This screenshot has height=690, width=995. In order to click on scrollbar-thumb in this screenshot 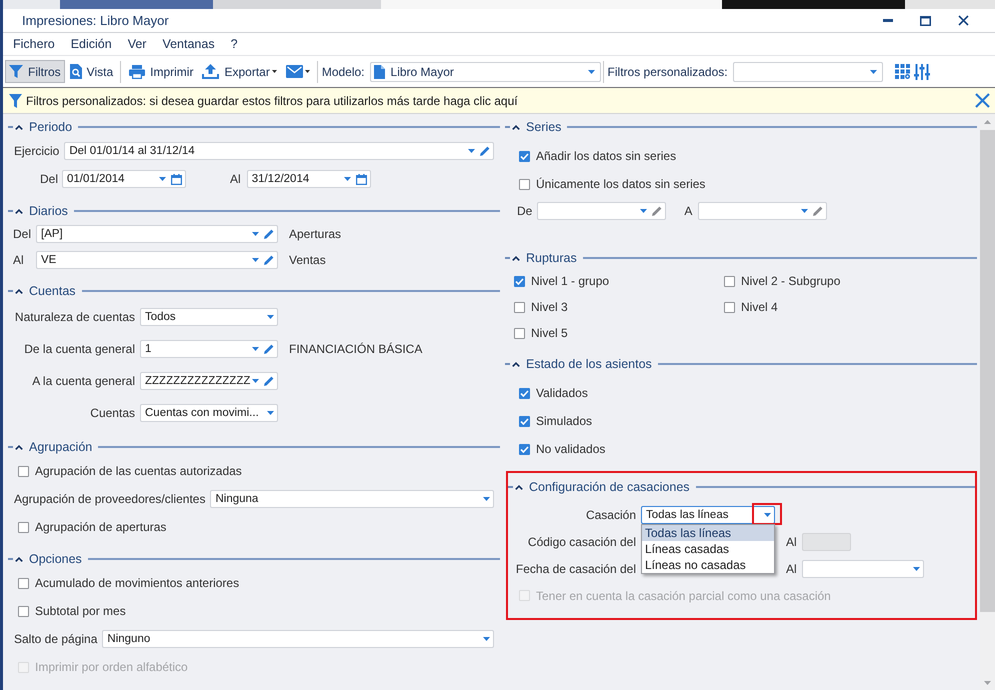, I will do `click(987, 371)`.